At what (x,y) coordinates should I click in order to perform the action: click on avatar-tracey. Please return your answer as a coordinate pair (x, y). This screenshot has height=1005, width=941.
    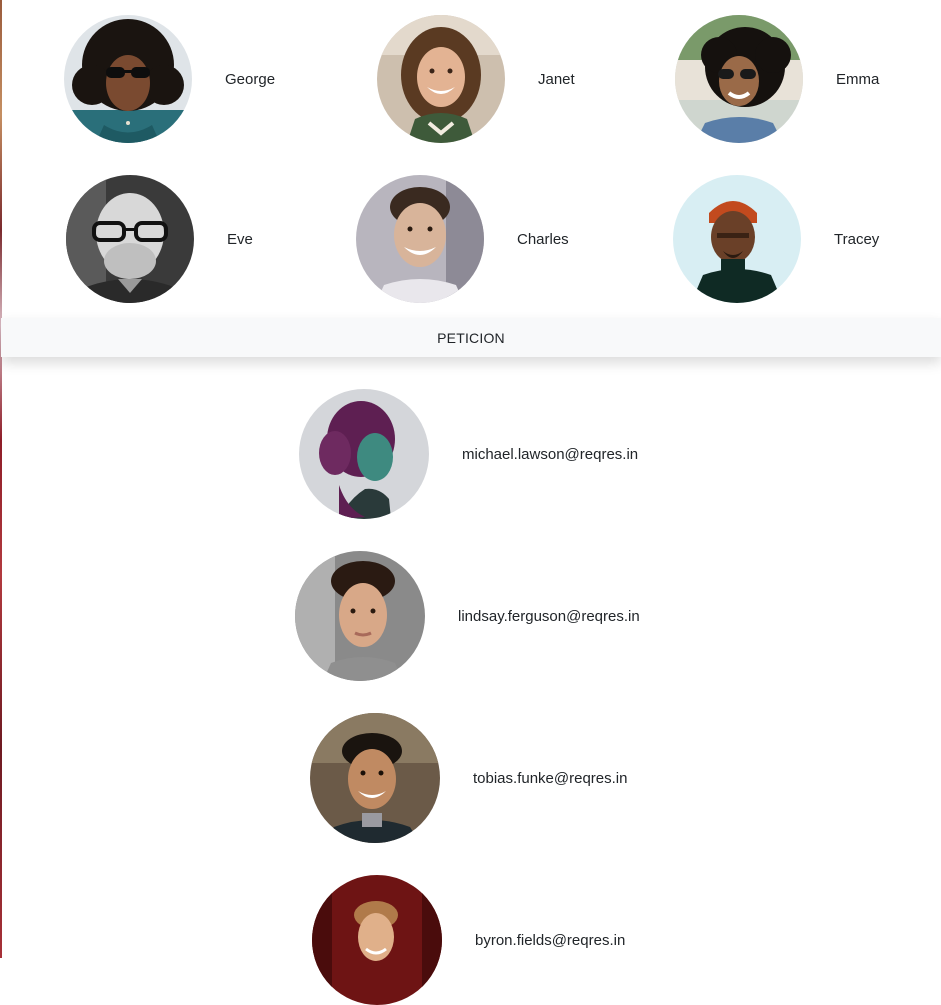
    Looking at the image, I should click on (737, 239).